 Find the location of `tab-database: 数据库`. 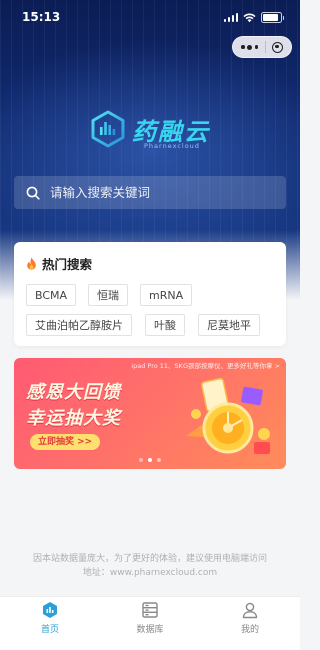

tab-database: 数据库 is located at coordinates (150, 623).